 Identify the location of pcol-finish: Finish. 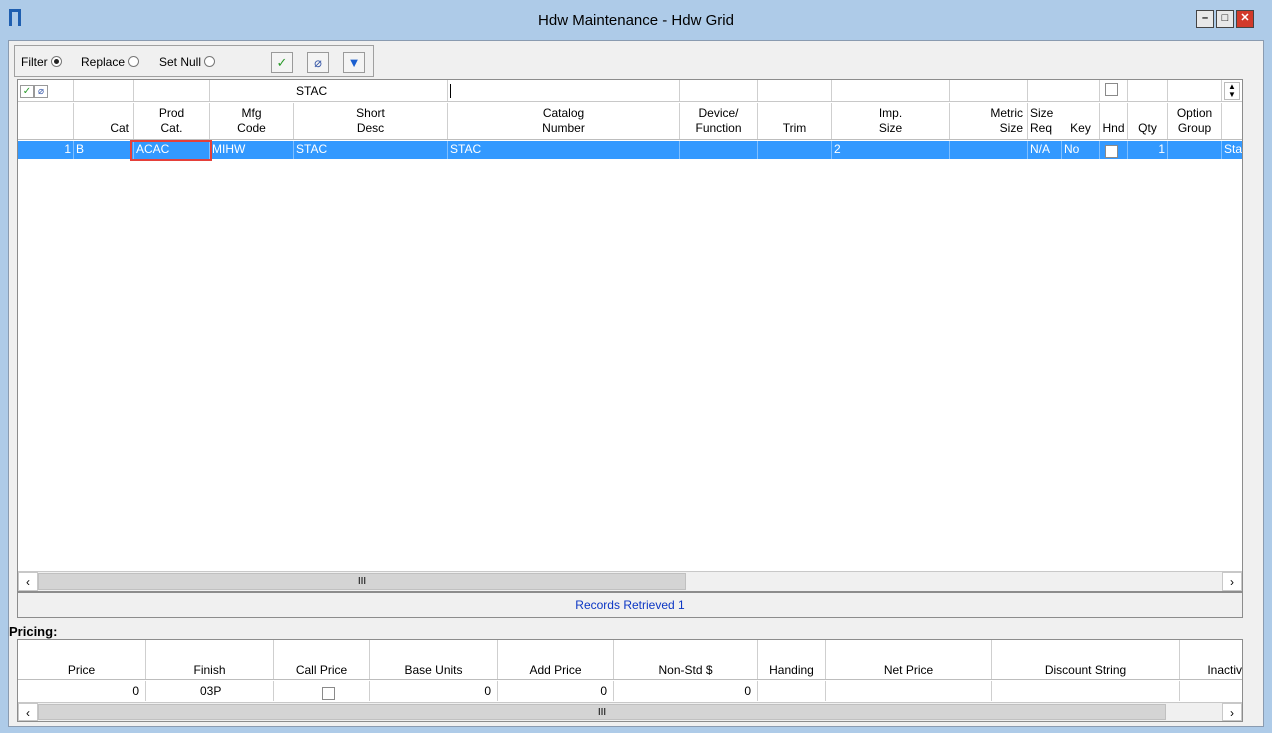
(210, 659).